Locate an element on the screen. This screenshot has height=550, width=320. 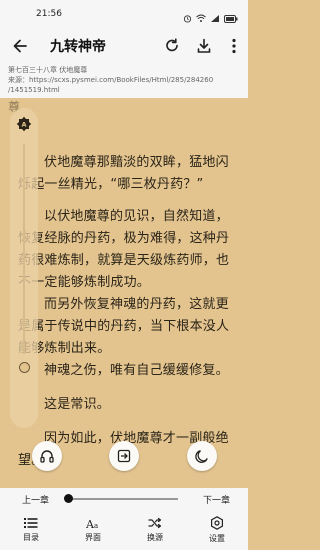
nav-catalog: 目录 is located at coordinates (31, 530).